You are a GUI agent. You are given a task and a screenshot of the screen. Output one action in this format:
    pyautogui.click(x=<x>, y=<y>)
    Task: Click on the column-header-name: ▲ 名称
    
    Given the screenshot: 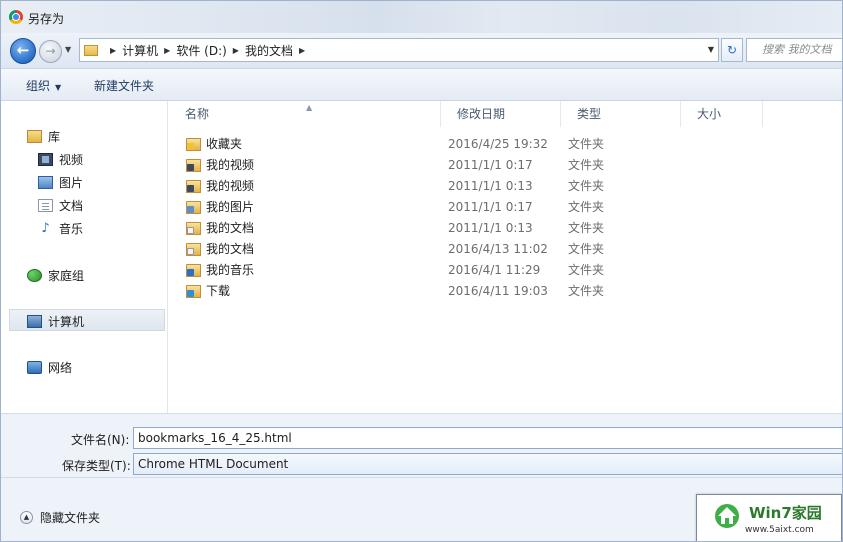 What is the action you would take?
    pyautogui.click(x=305, y=114)
    